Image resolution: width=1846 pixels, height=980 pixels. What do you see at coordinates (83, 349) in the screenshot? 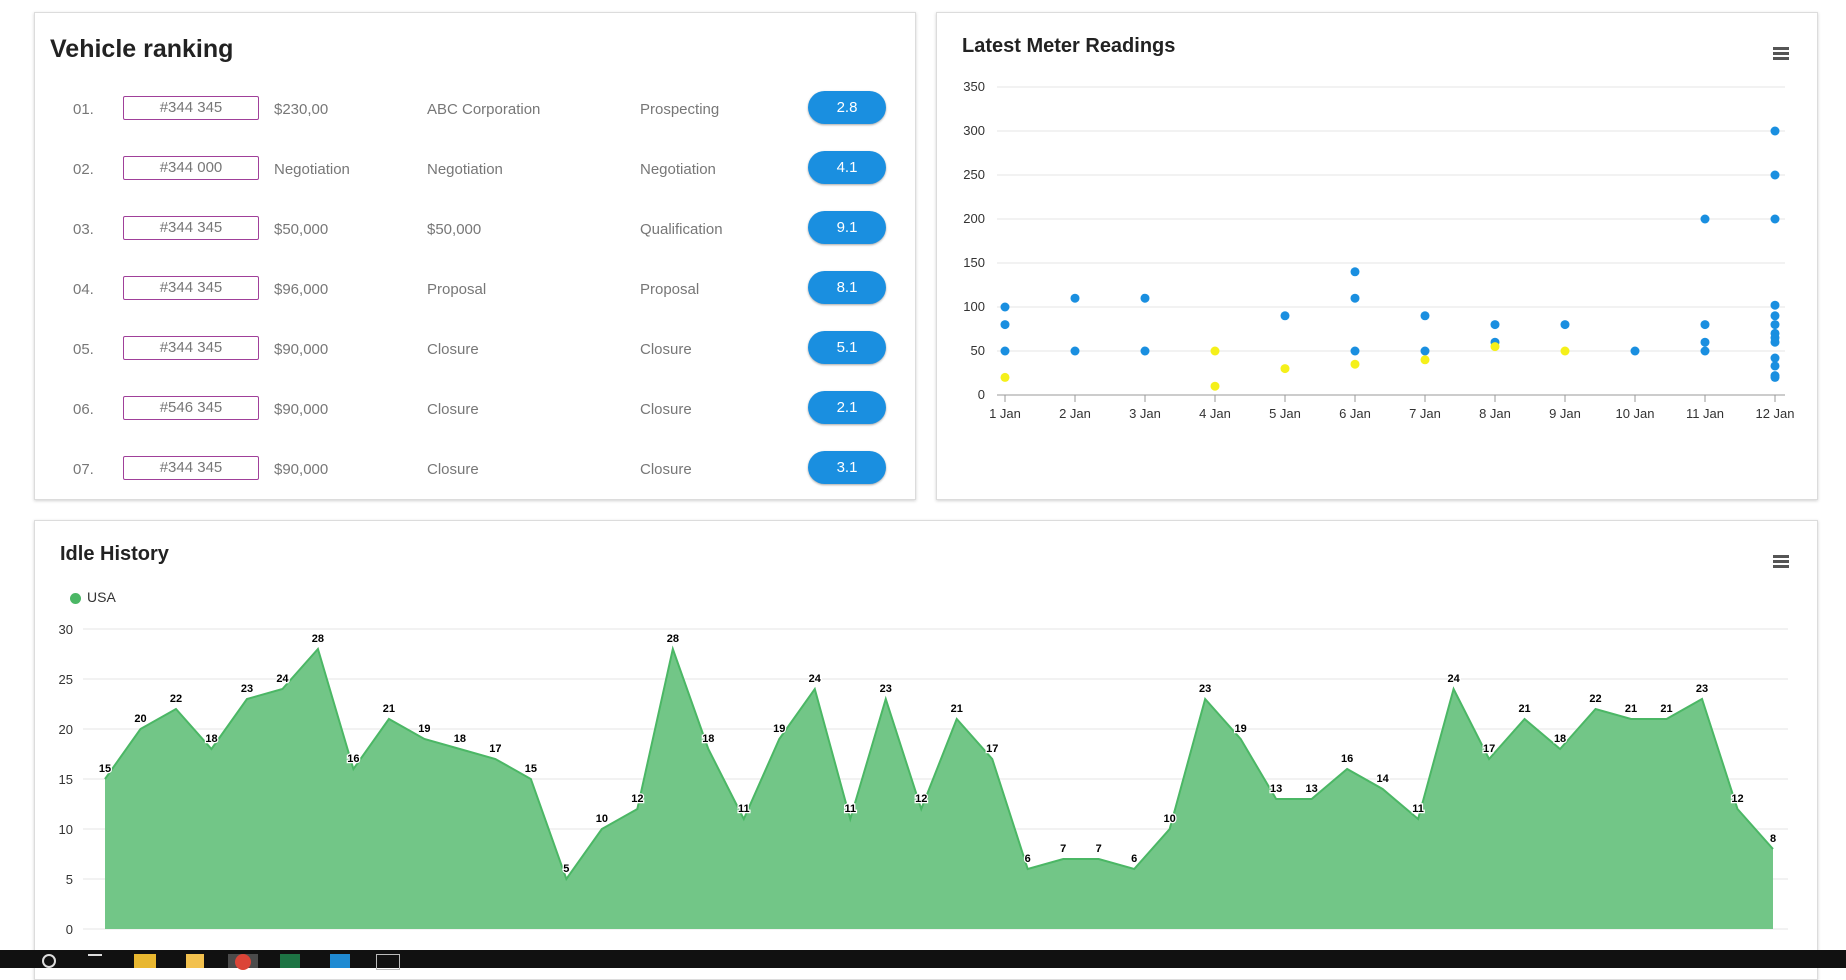
I see `rank-number: 05.` at bounding box center [83, 349].